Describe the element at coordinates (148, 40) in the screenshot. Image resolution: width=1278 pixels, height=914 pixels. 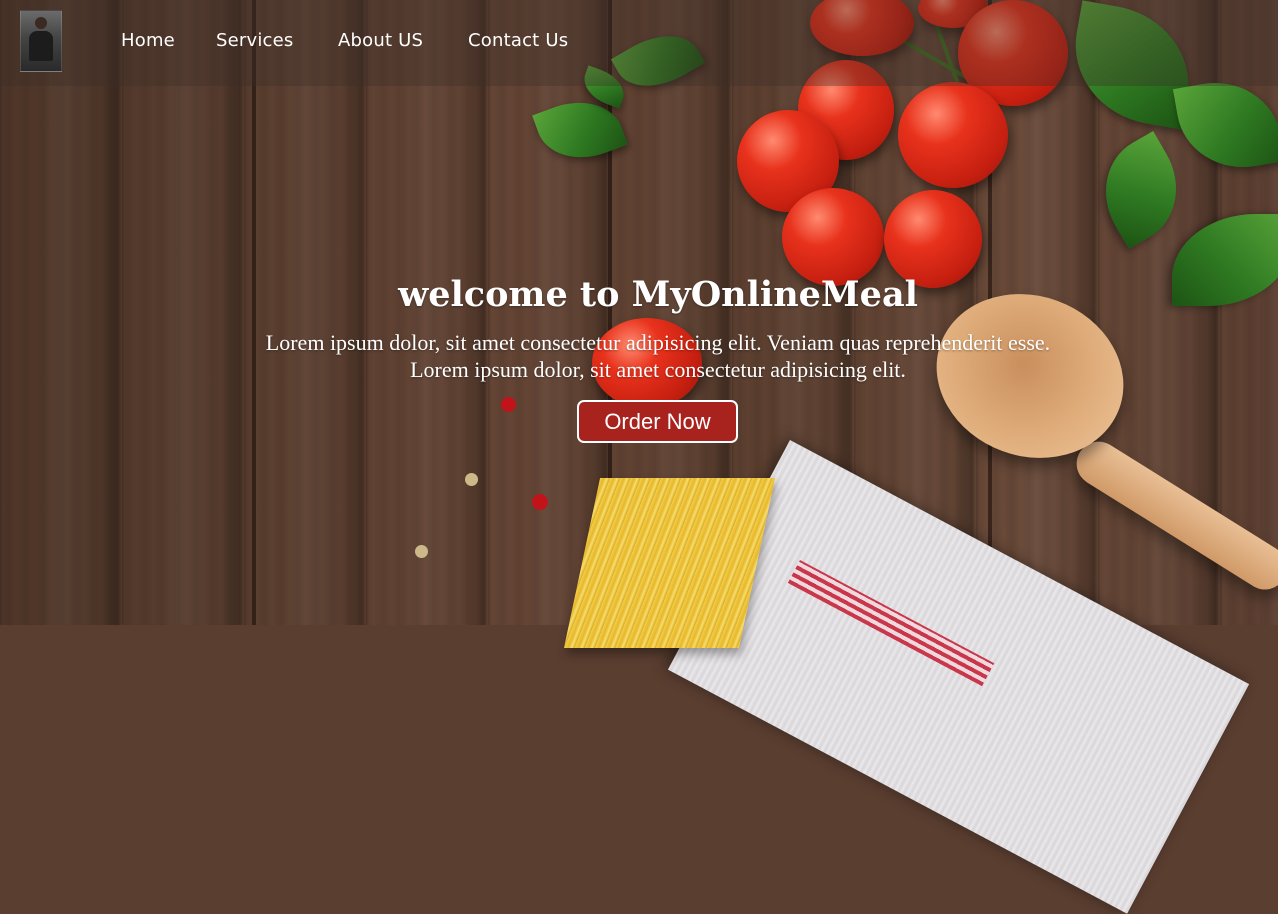
I see `nav-link-home: Home` at that location.